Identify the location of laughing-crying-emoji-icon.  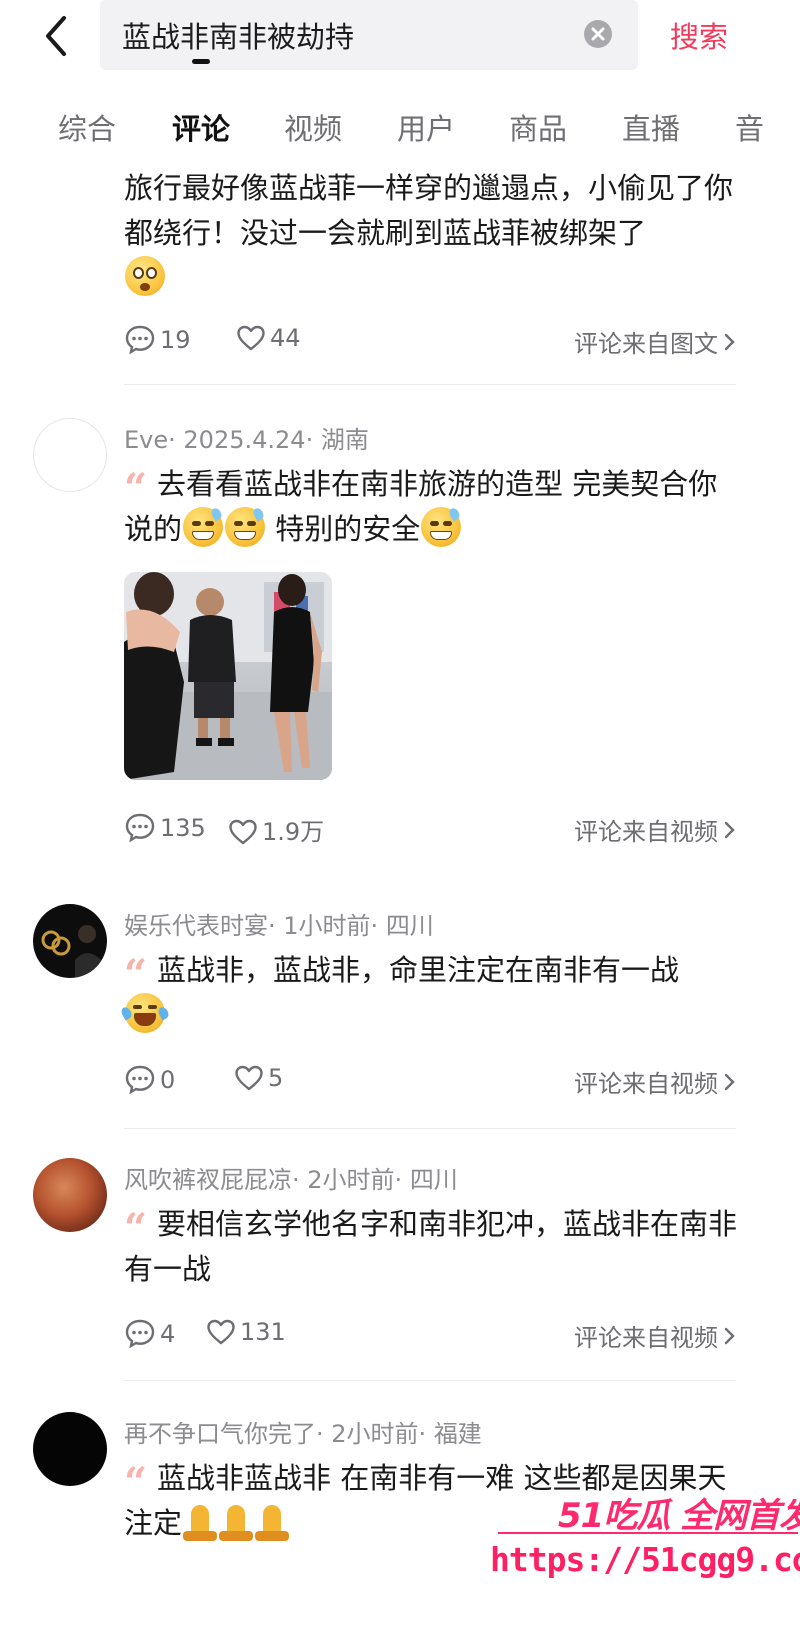
(145, 1013).